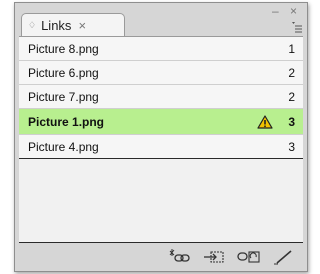 The image size is (320, 274). What do you see at coordinates (73, 24) in the screenshot?
I see `tab-links: ♢ Links ×` at bounding box center [73, 24].